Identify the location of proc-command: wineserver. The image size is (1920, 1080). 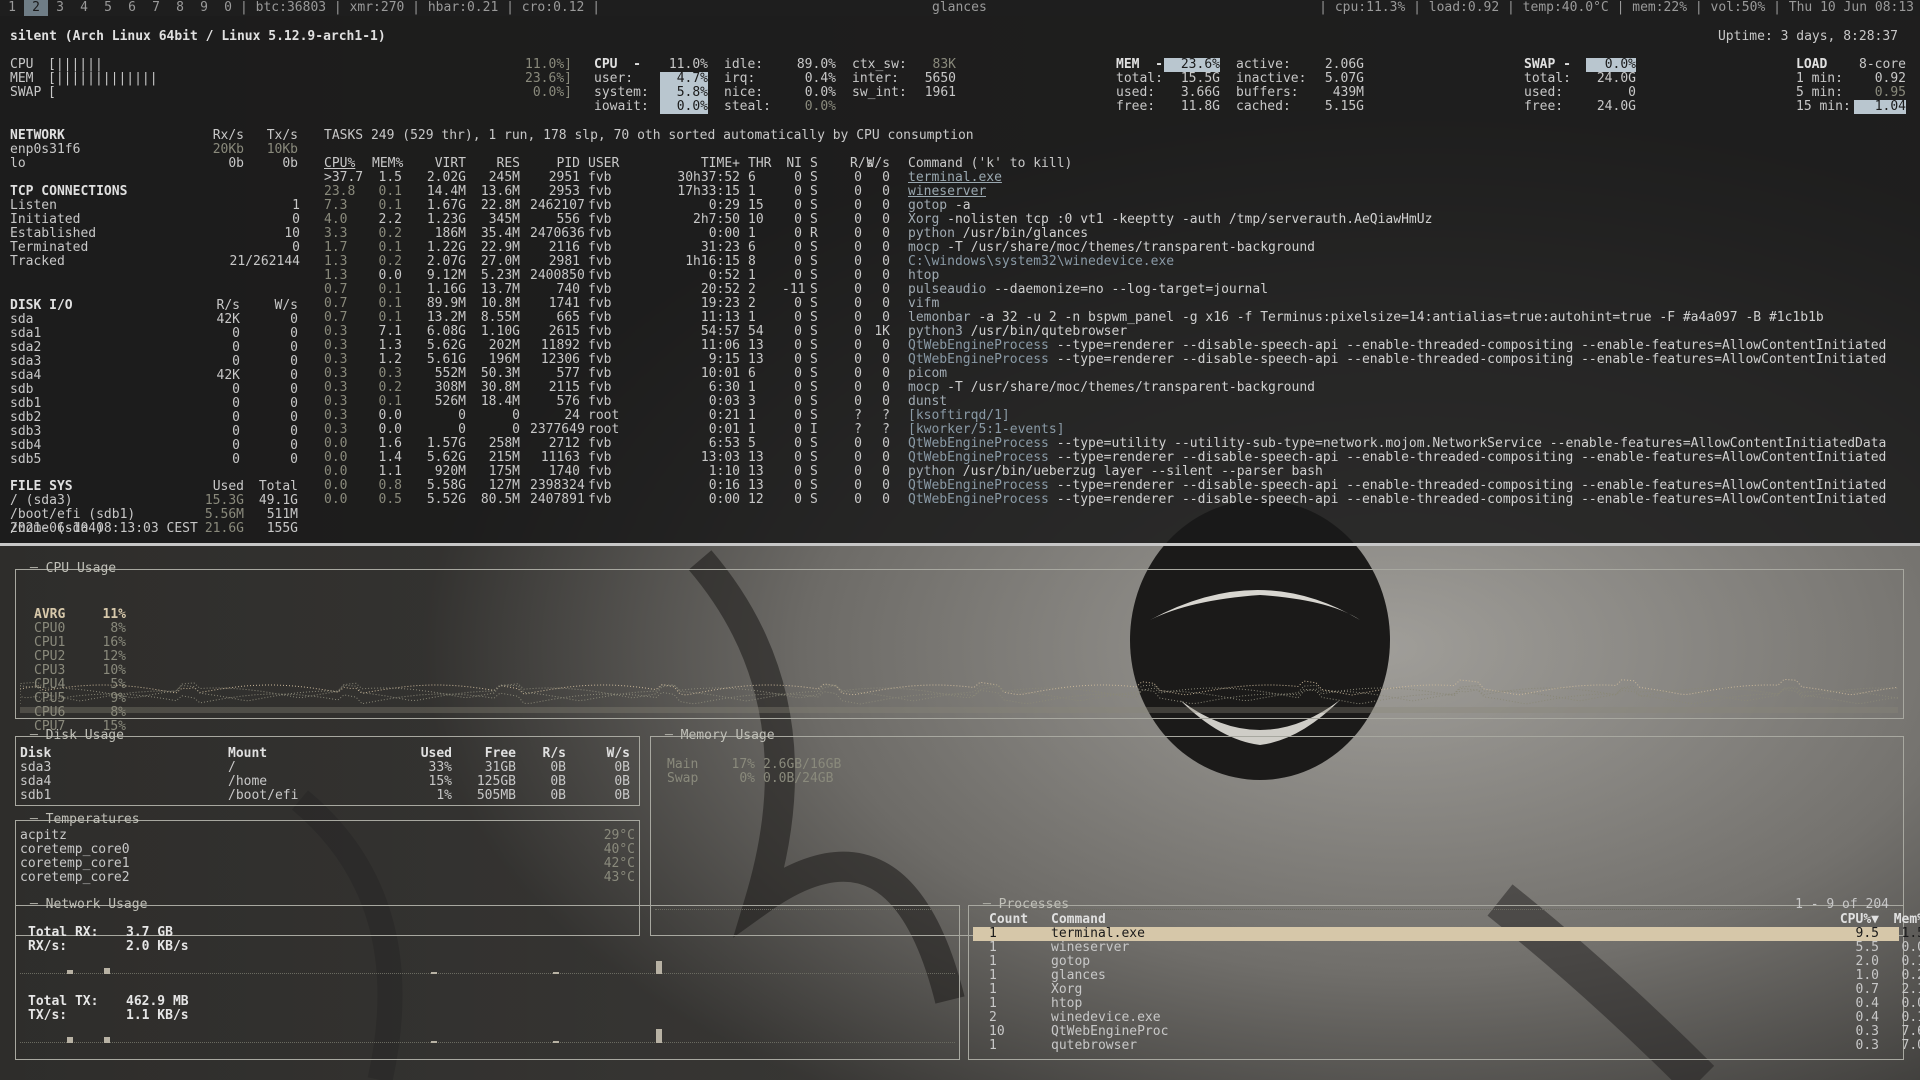
(947, 192).